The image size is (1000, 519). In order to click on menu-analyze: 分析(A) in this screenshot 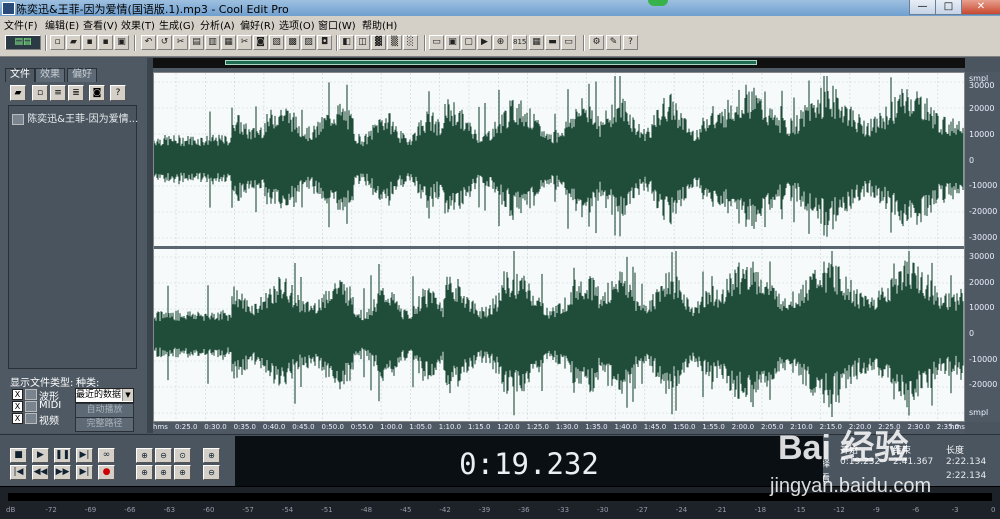, I will do `click(217, 24)`.